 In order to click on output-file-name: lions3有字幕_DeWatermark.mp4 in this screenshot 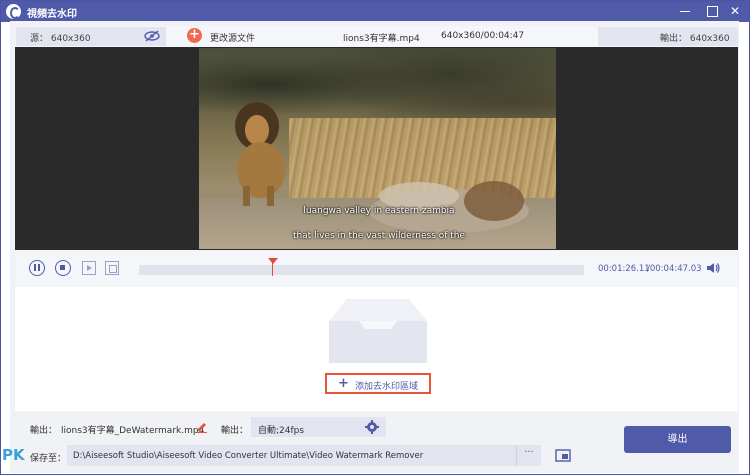, I will do `click(133, 431)`.